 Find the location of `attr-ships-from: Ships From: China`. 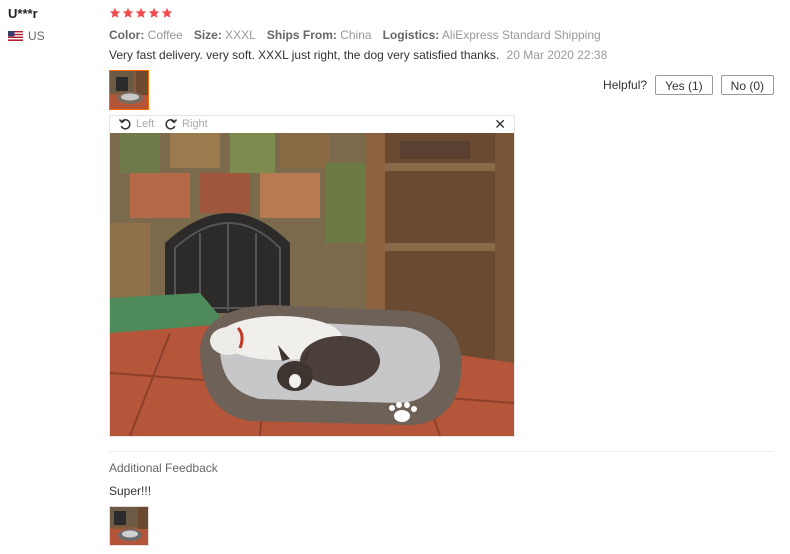

attr-ships-from: Ships From: China is located at coordinates (319, 35).